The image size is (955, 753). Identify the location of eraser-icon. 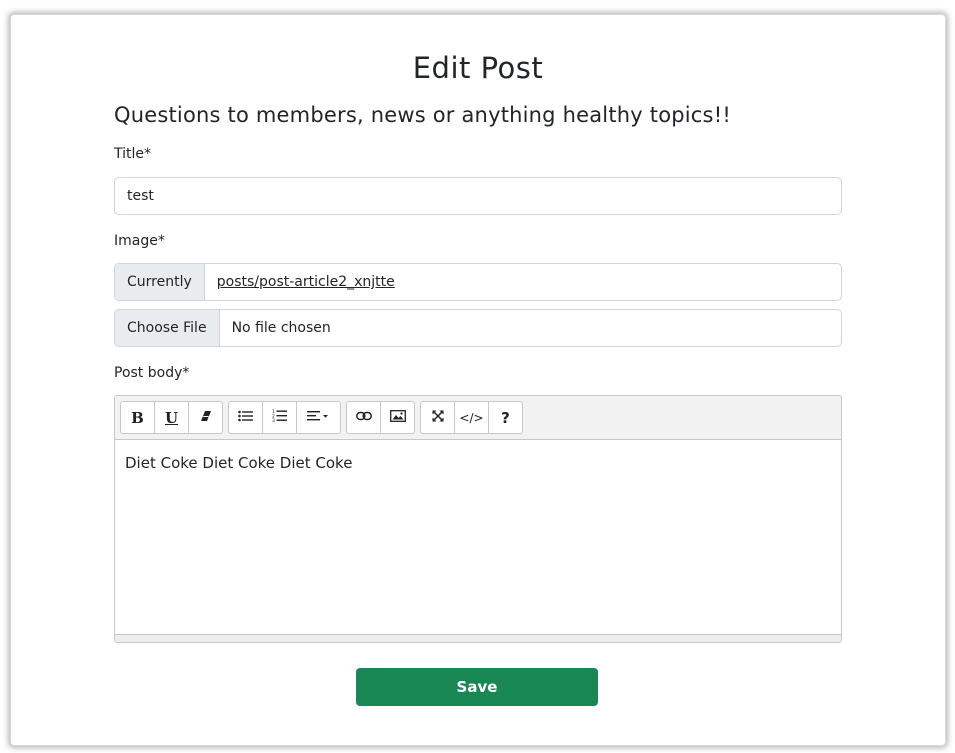
(206, 418).